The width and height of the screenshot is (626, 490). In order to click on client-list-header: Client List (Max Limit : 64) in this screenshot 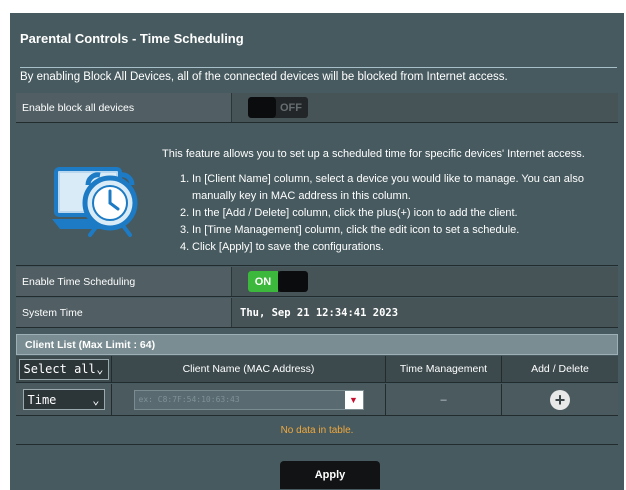, I will do `click(317, 344)`.